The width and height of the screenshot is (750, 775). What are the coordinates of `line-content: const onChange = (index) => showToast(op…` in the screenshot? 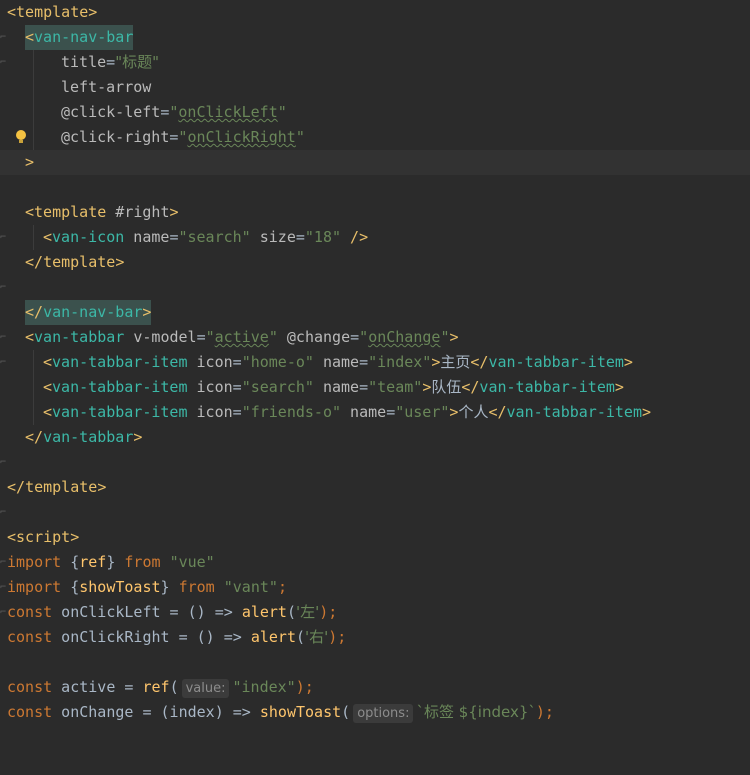 It's located at (280, 713).